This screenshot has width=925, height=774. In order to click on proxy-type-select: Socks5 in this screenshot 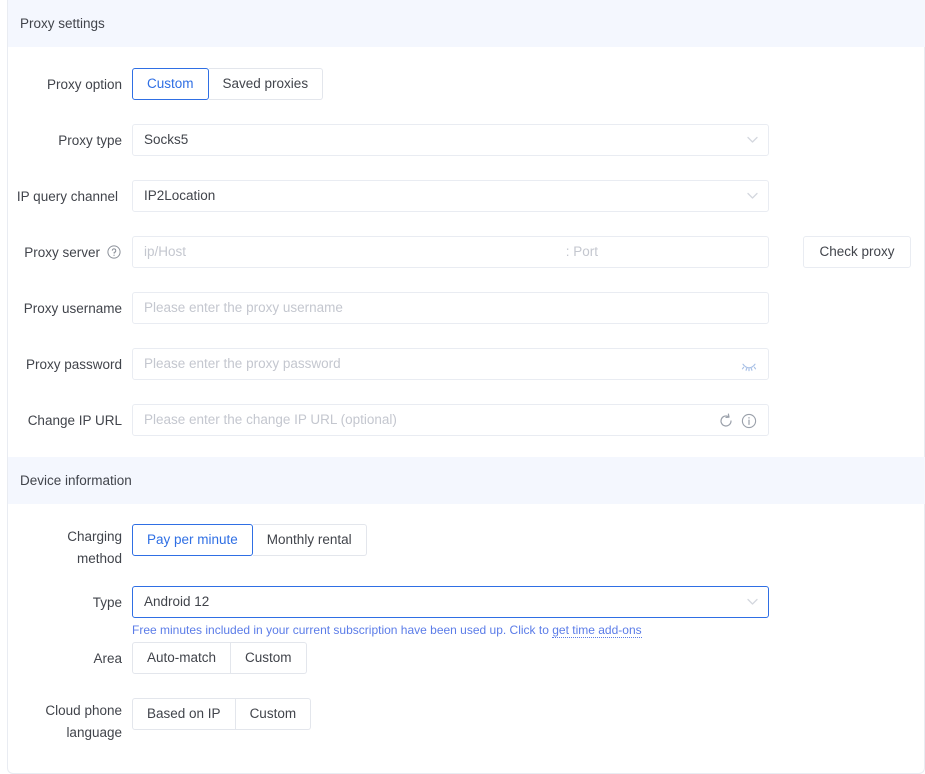, I will do `click(450, 140)`.